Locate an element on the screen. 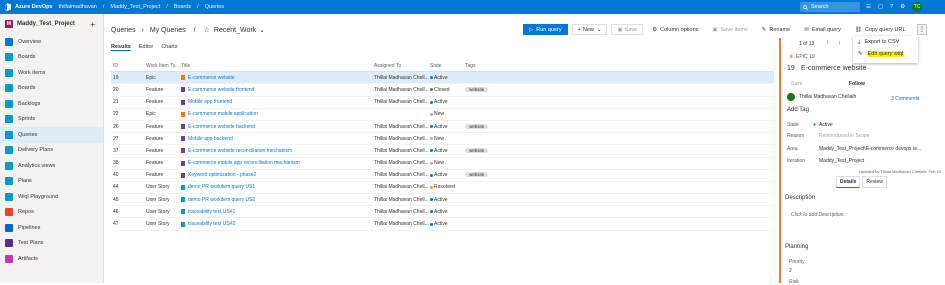 The image size is (945, 285). pager-up-icon: ↑ is located at coordinates (827, 43).